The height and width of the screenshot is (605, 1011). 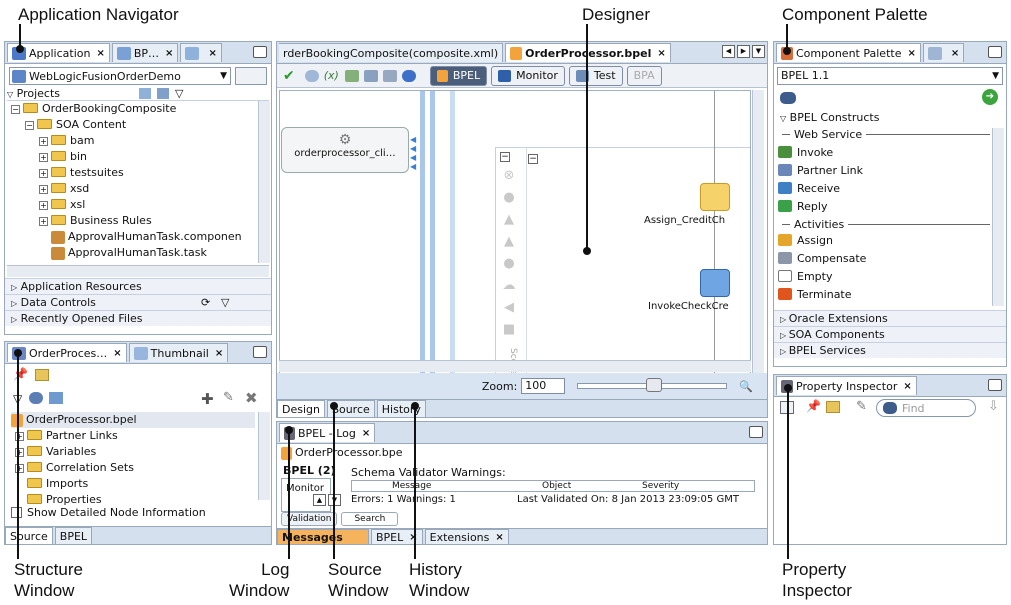 What do you see at coordinates (848, 52) in the screenshot?
I see `tab-component-palette: Component Palette ×` at bounding box center [848, 52].